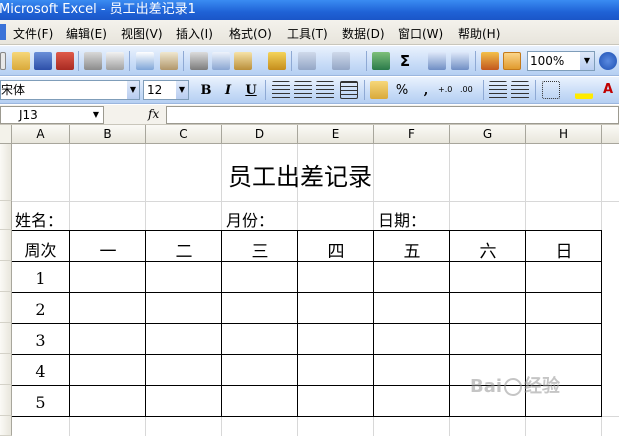 Image resolution: width=619 pixels, height=436 pixels. Describe the element at coordinates (412, 252) in the screenshot. I see `day-header: 五` at that location.